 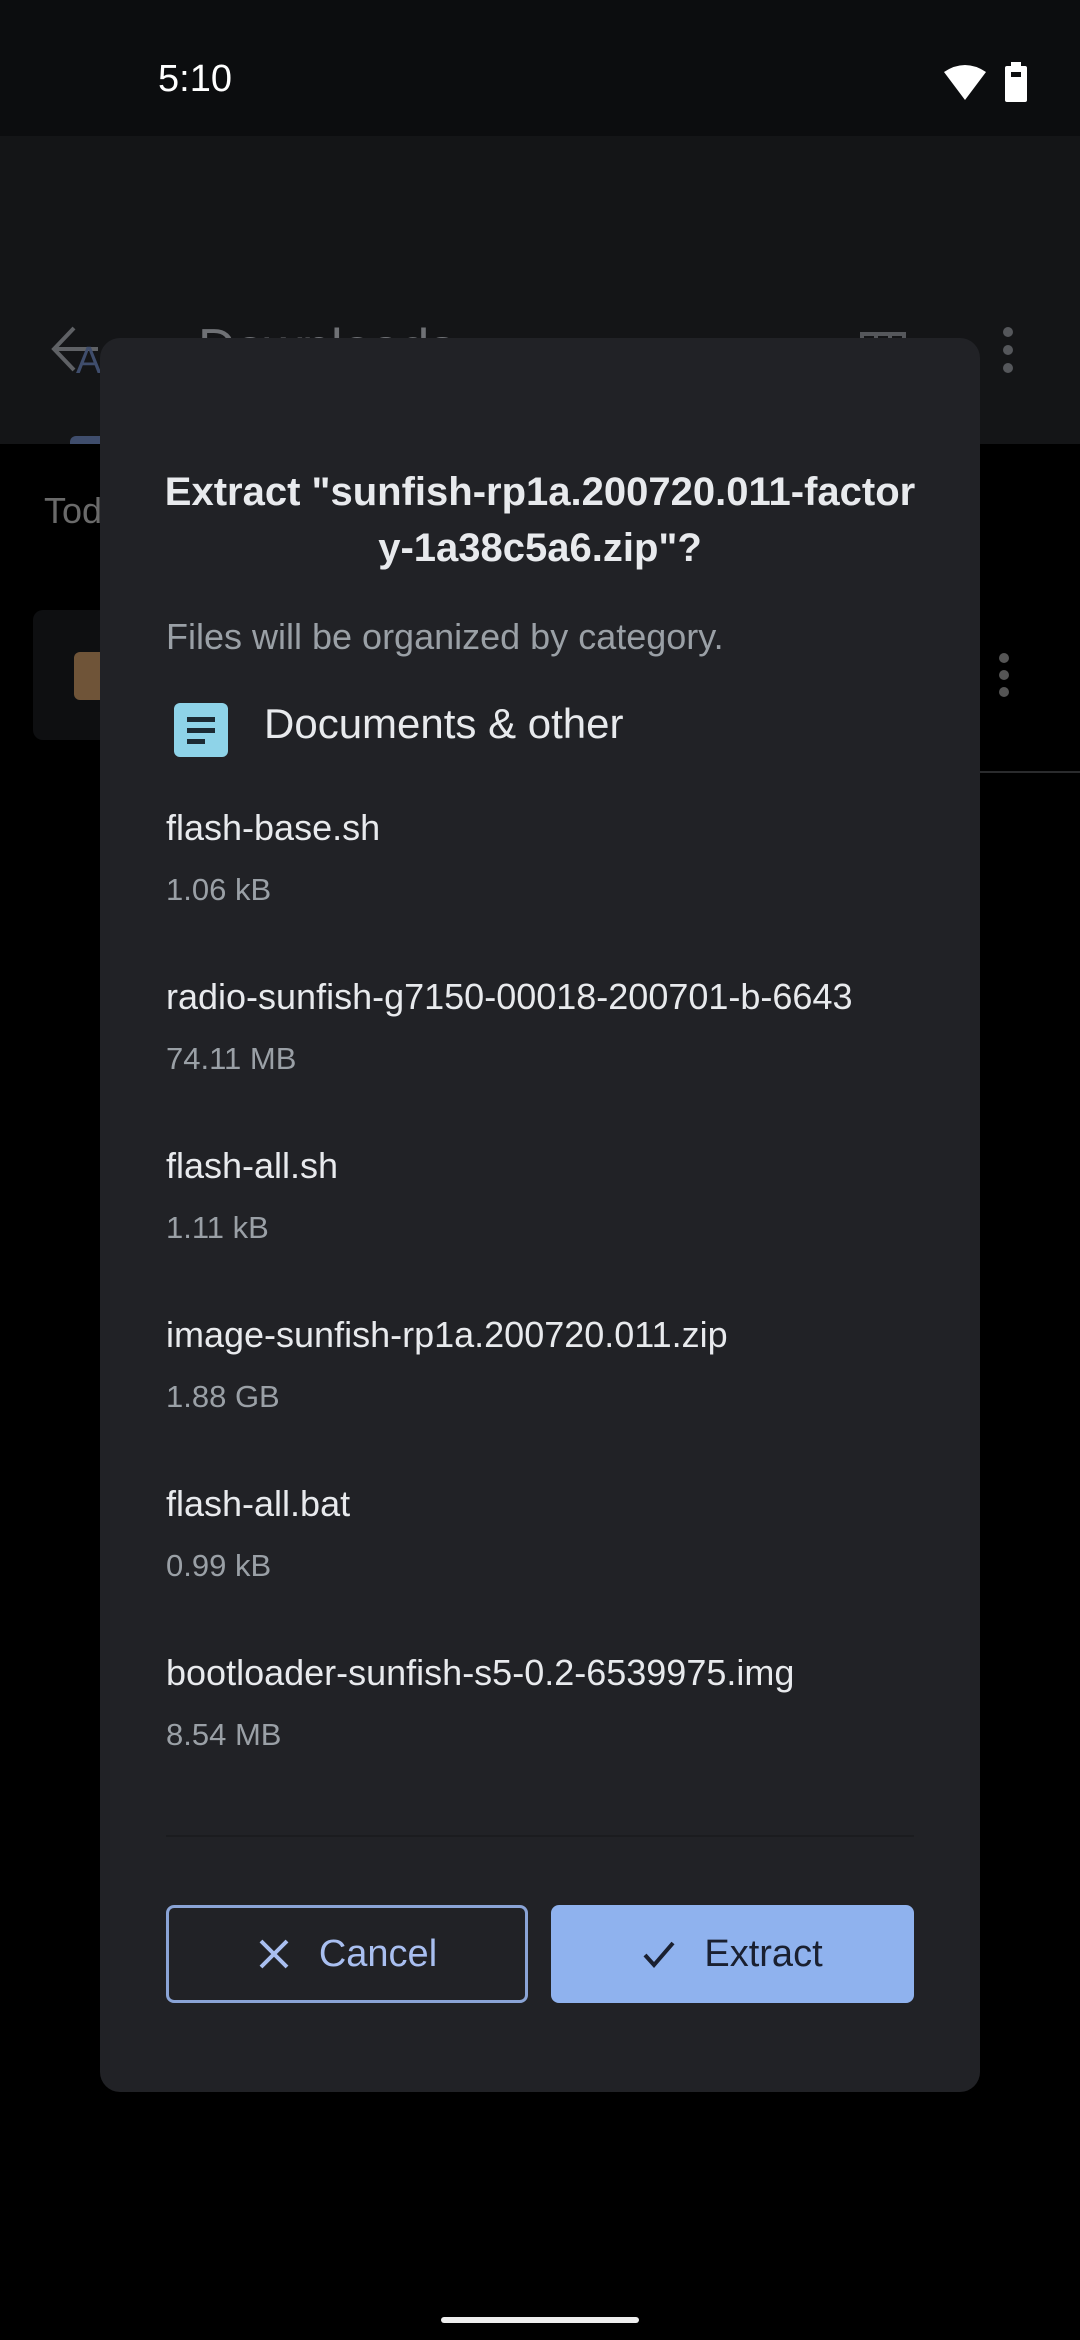 I want to click on close-icon, so click(x=274, y=1954).